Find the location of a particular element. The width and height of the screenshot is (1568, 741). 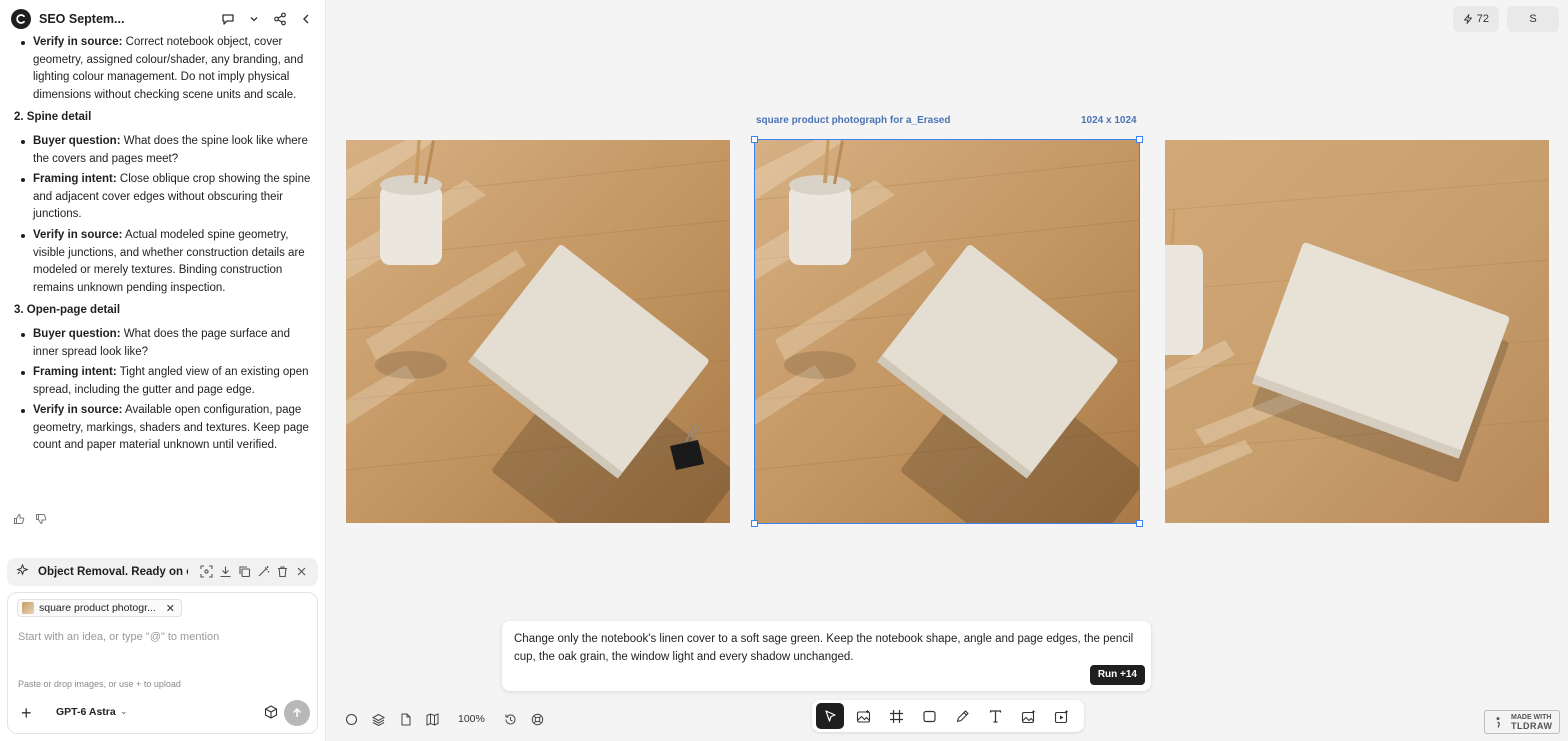

cube-icon is located at coordinates (271, 713).